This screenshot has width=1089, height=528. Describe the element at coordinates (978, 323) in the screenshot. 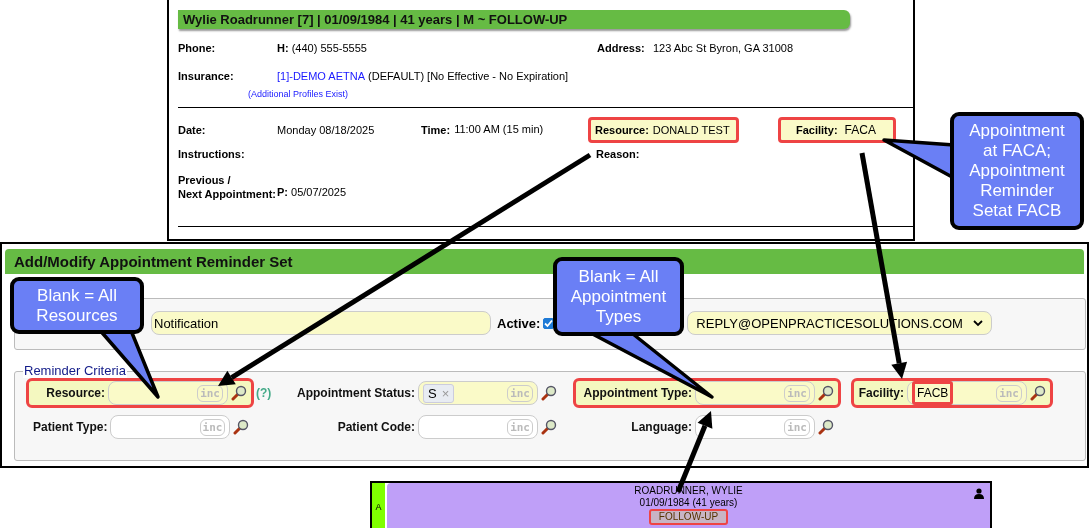

I see `chevron-down-icon` at that location.